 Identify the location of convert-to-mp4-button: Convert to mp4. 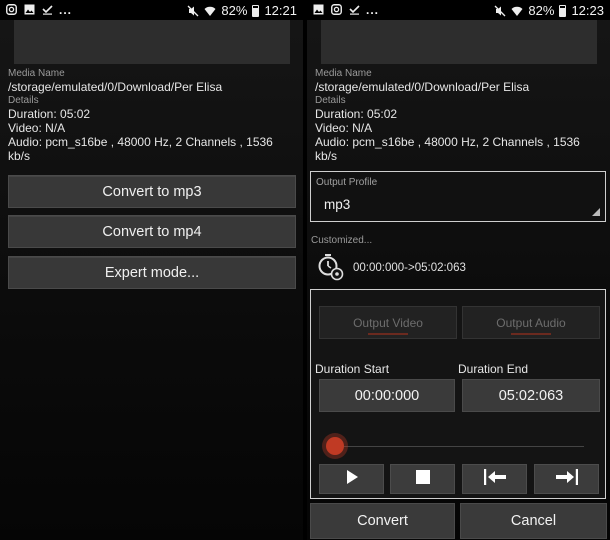
(152, 231).